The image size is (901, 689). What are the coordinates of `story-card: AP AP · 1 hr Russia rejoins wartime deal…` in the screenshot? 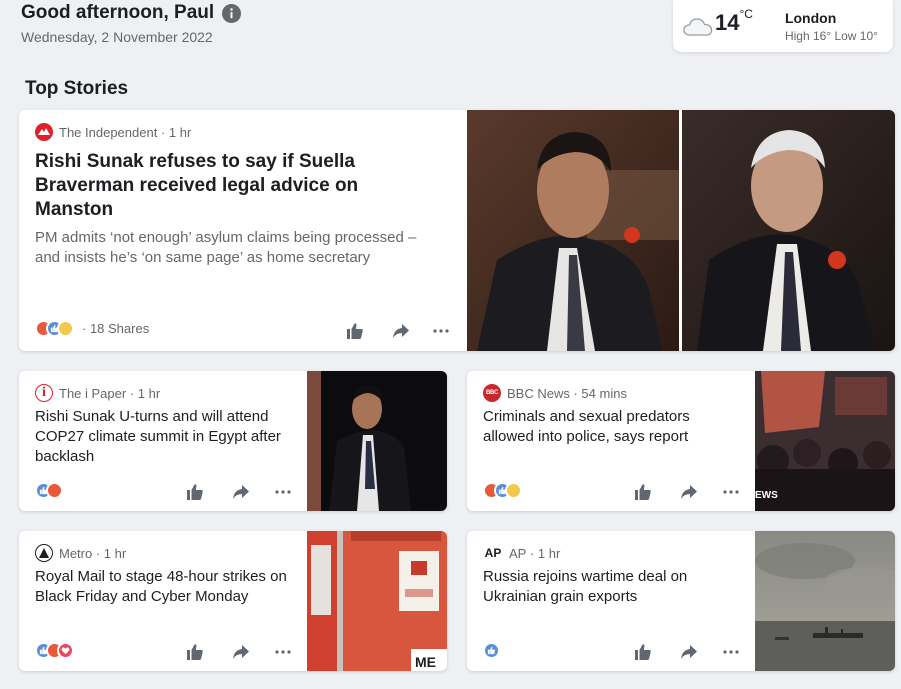 It's located at (681, 601).